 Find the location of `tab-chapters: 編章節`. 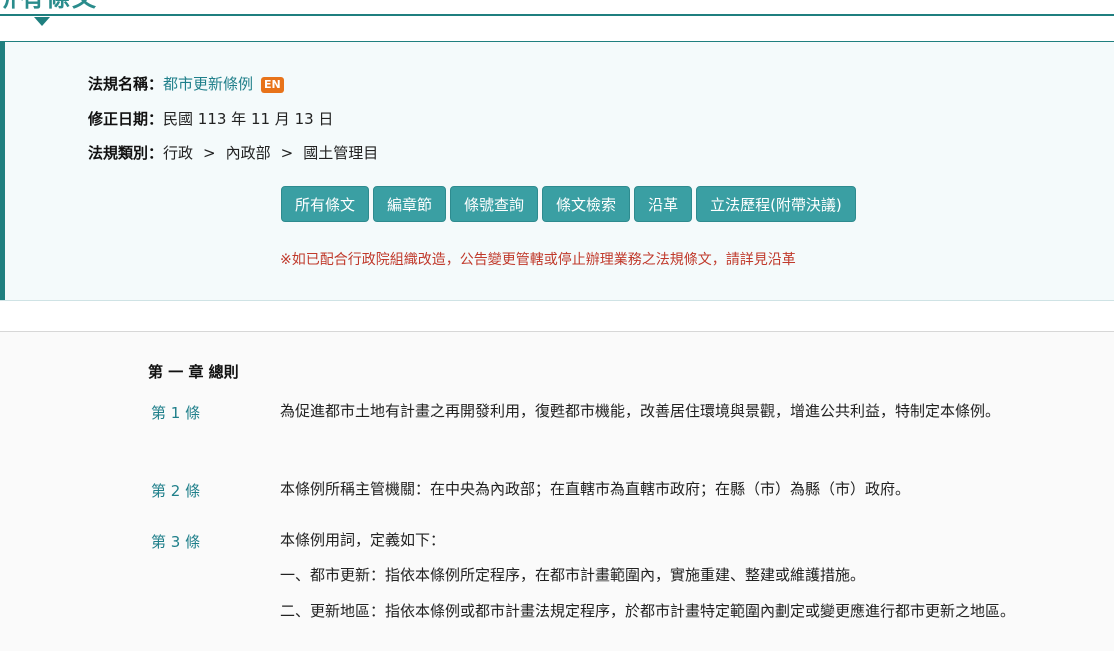

tab-chapters: 編章節 is located at coordinates (410, 204).